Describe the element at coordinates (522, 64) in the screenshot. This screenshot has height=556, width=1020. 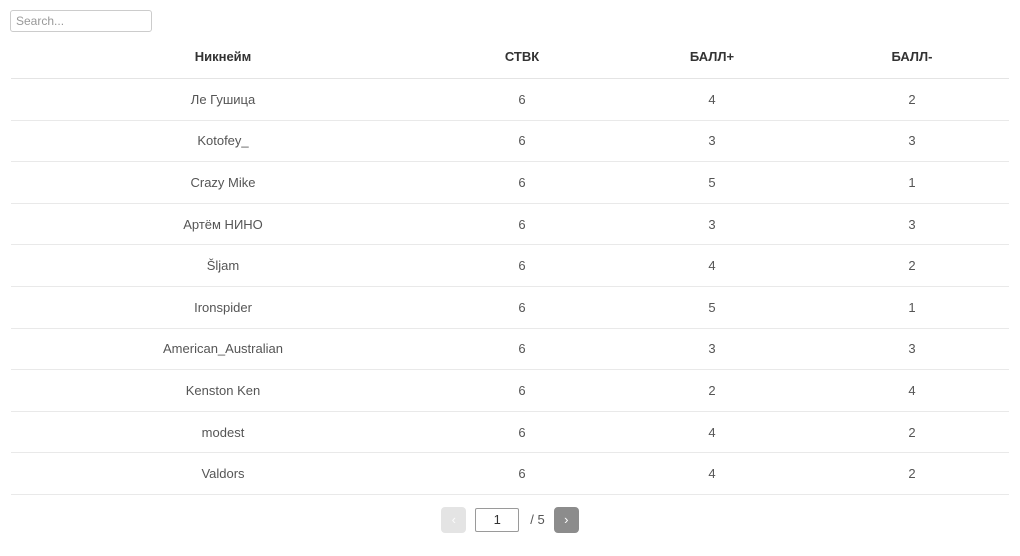
I see `column-header-stvk: СТВК` at that location.